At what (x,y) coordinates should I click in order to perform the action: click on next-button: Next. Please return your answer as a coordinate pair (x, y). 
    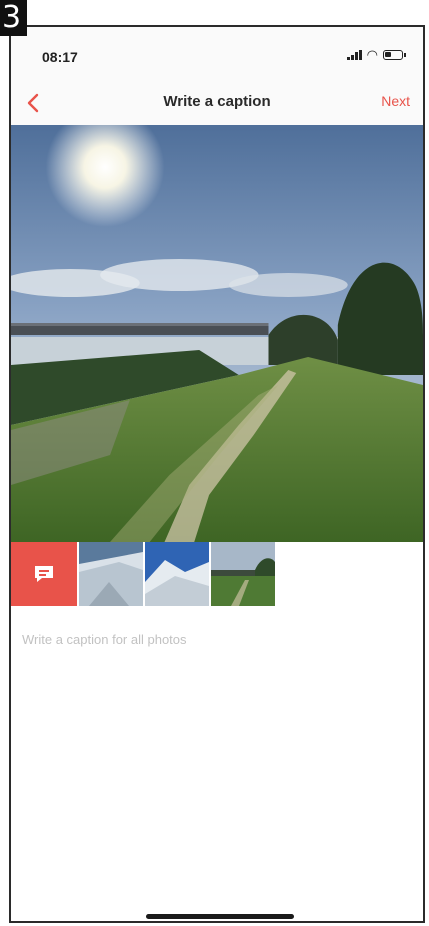
    Looking at the image, I should click on (395, 101).